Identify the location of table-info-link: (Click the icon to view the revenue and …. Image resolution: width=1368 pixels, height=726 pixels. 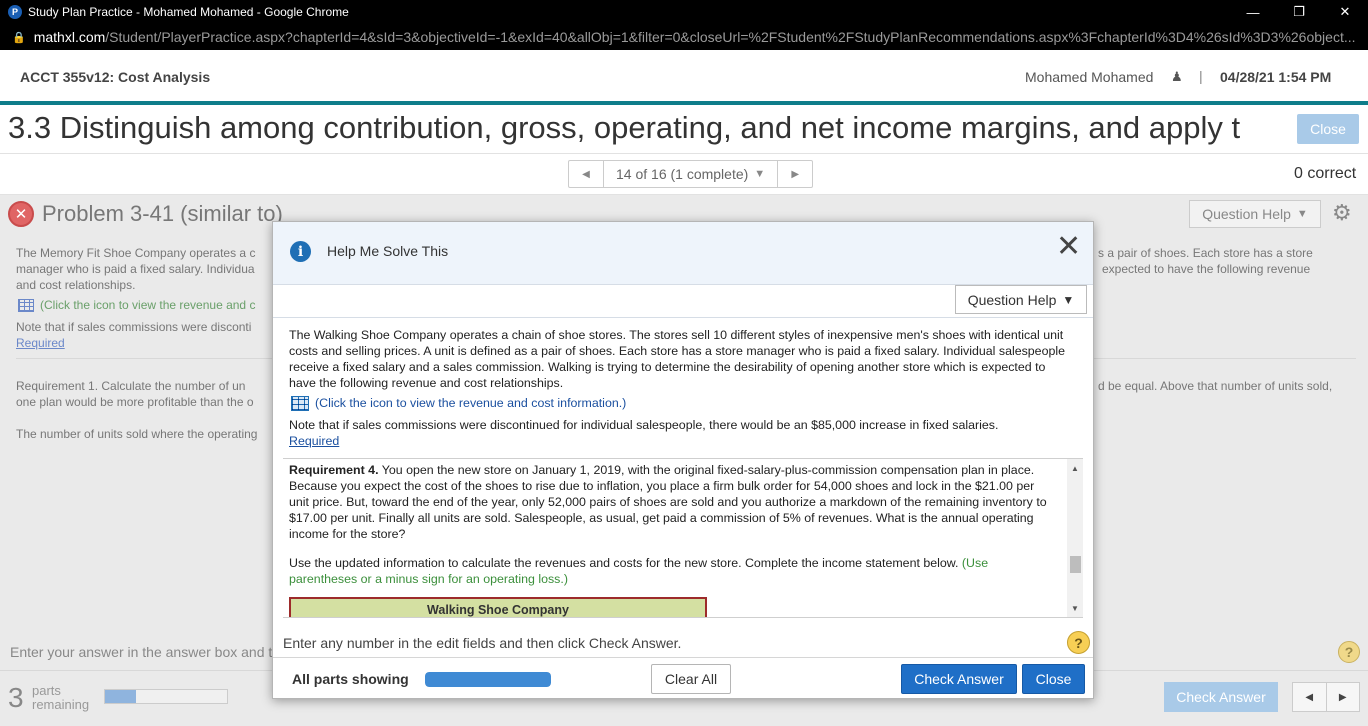
(459, 403).